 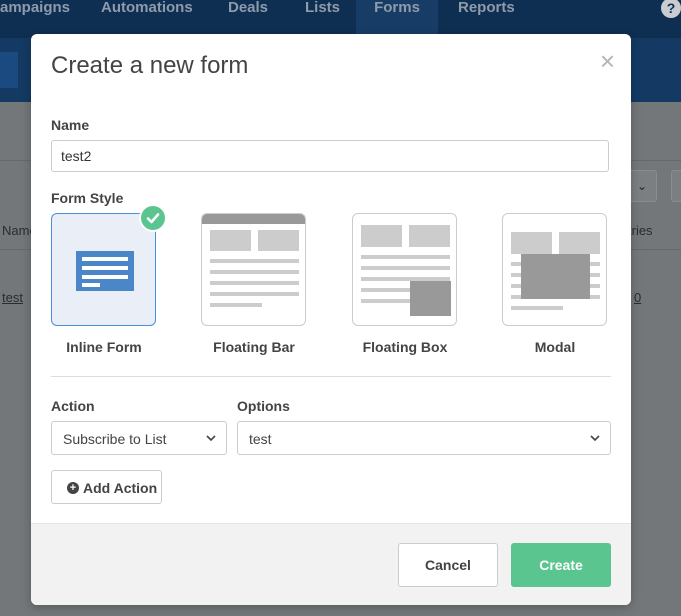 I want to click on style-label-inline-form: Inline Form, so click(x=104, y=347).